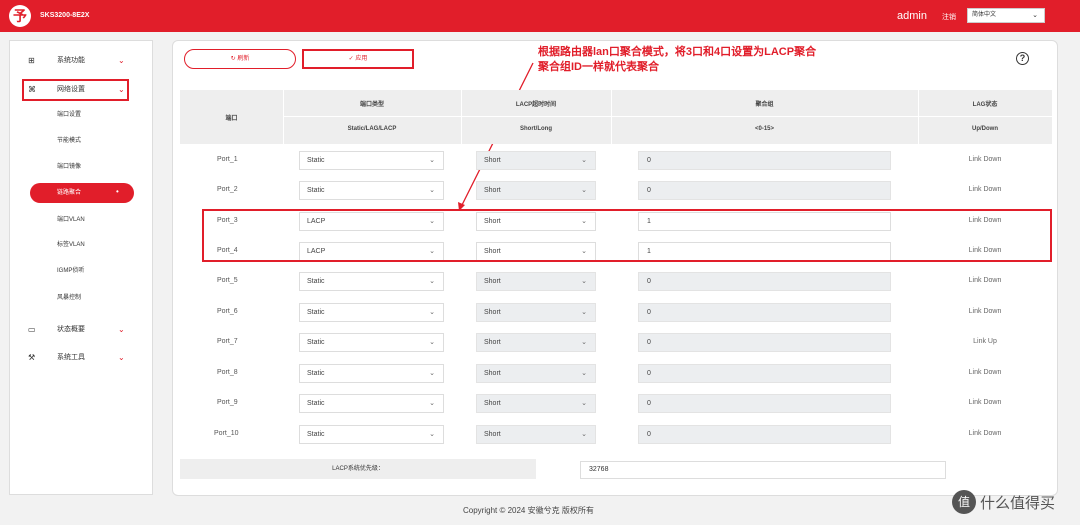  Describe the element at coordinates (227, 311) in the screenshot. I see `port-name: Port_6` at that location.